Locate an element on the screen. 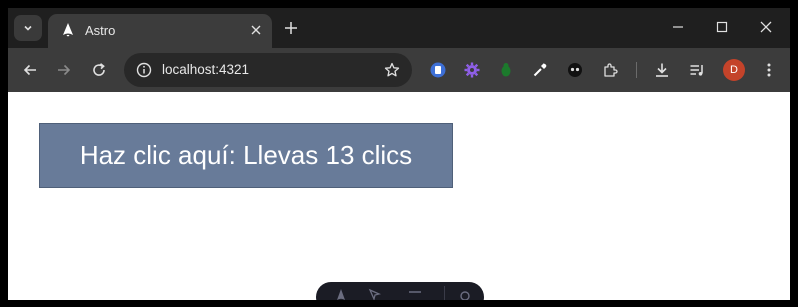 The height and width of the screenshot is (307, 798). bookmark-button is located at coordinates (392, 70).